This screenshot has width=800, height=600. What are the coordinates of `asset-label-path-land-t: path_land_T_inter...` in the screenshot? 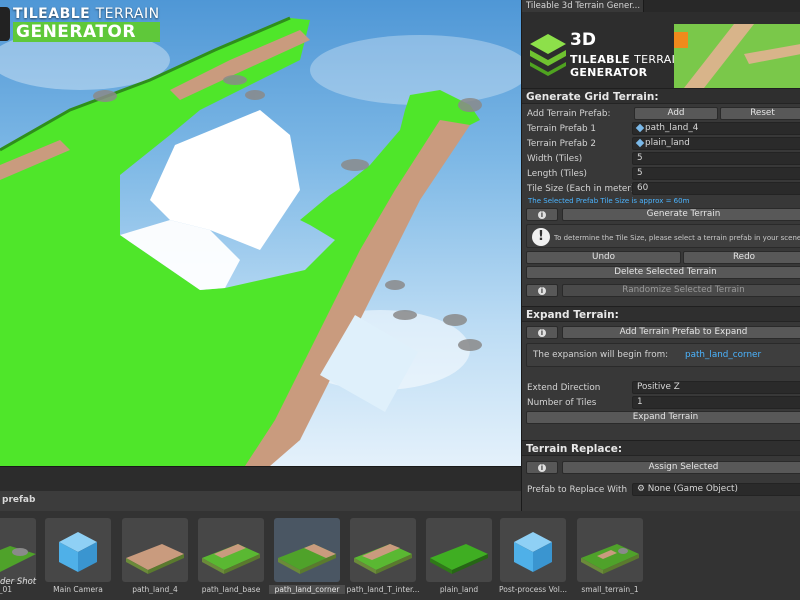 It's located at (383, 589).